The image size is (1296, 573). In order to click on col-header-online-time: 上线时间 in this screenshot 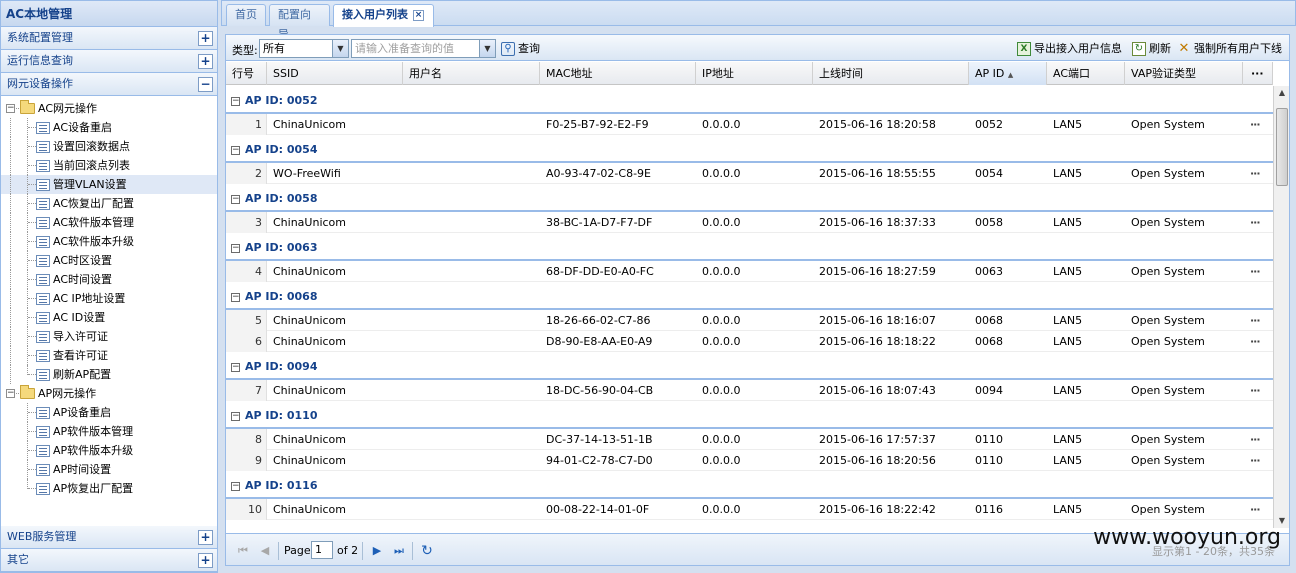, I will do `click(891, 73)`.